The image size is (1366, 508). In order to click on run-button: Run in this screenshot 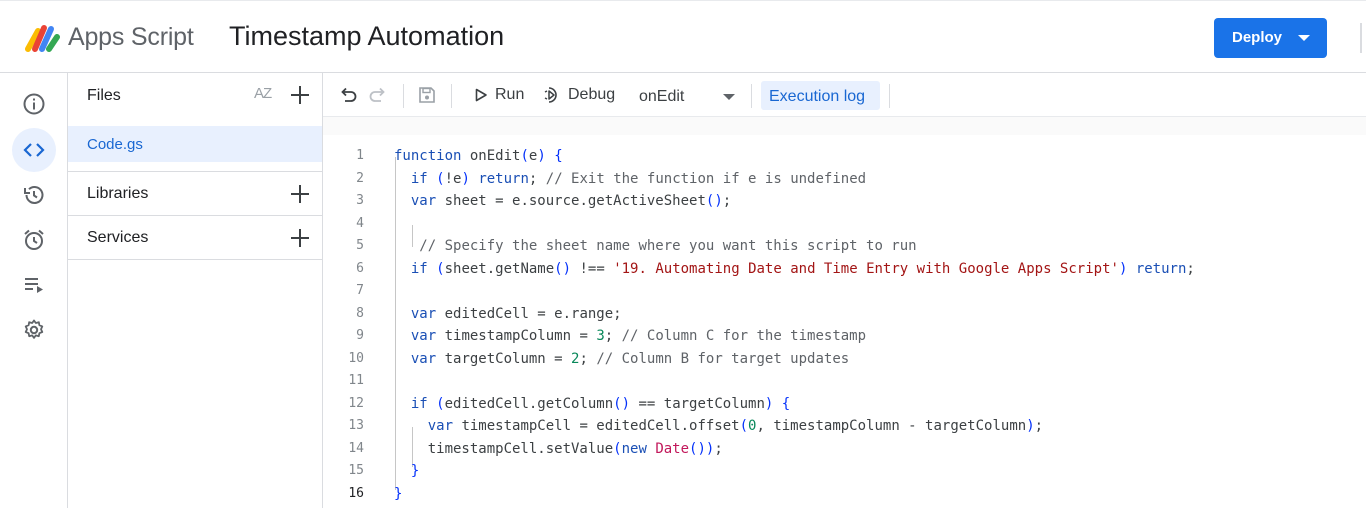, I will do `click(500, 95)`.